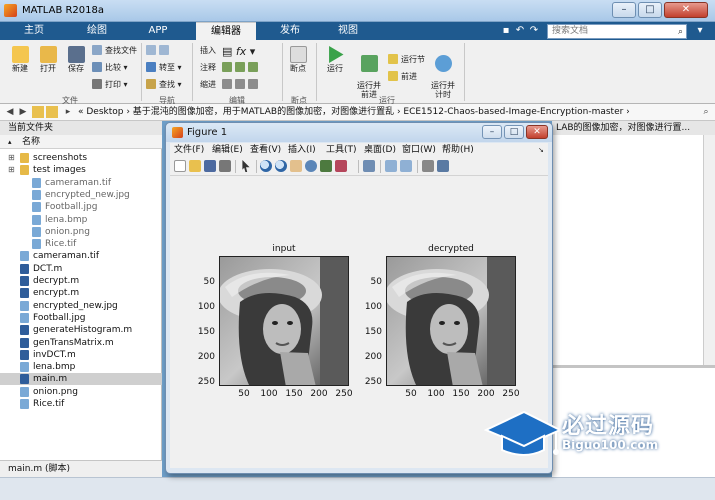 The height and width of the screenshot is (500, 715). What do you see at coordinates (302, 150) in the screenshot?
I see `menu-insert: 插入(I)` at bounding box center [302, 150].